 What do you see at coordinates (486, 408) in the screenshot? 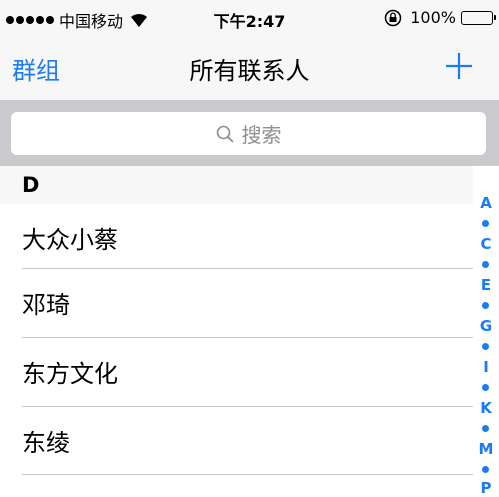
I see `index-letter: K` at bounding box center [486, 408].